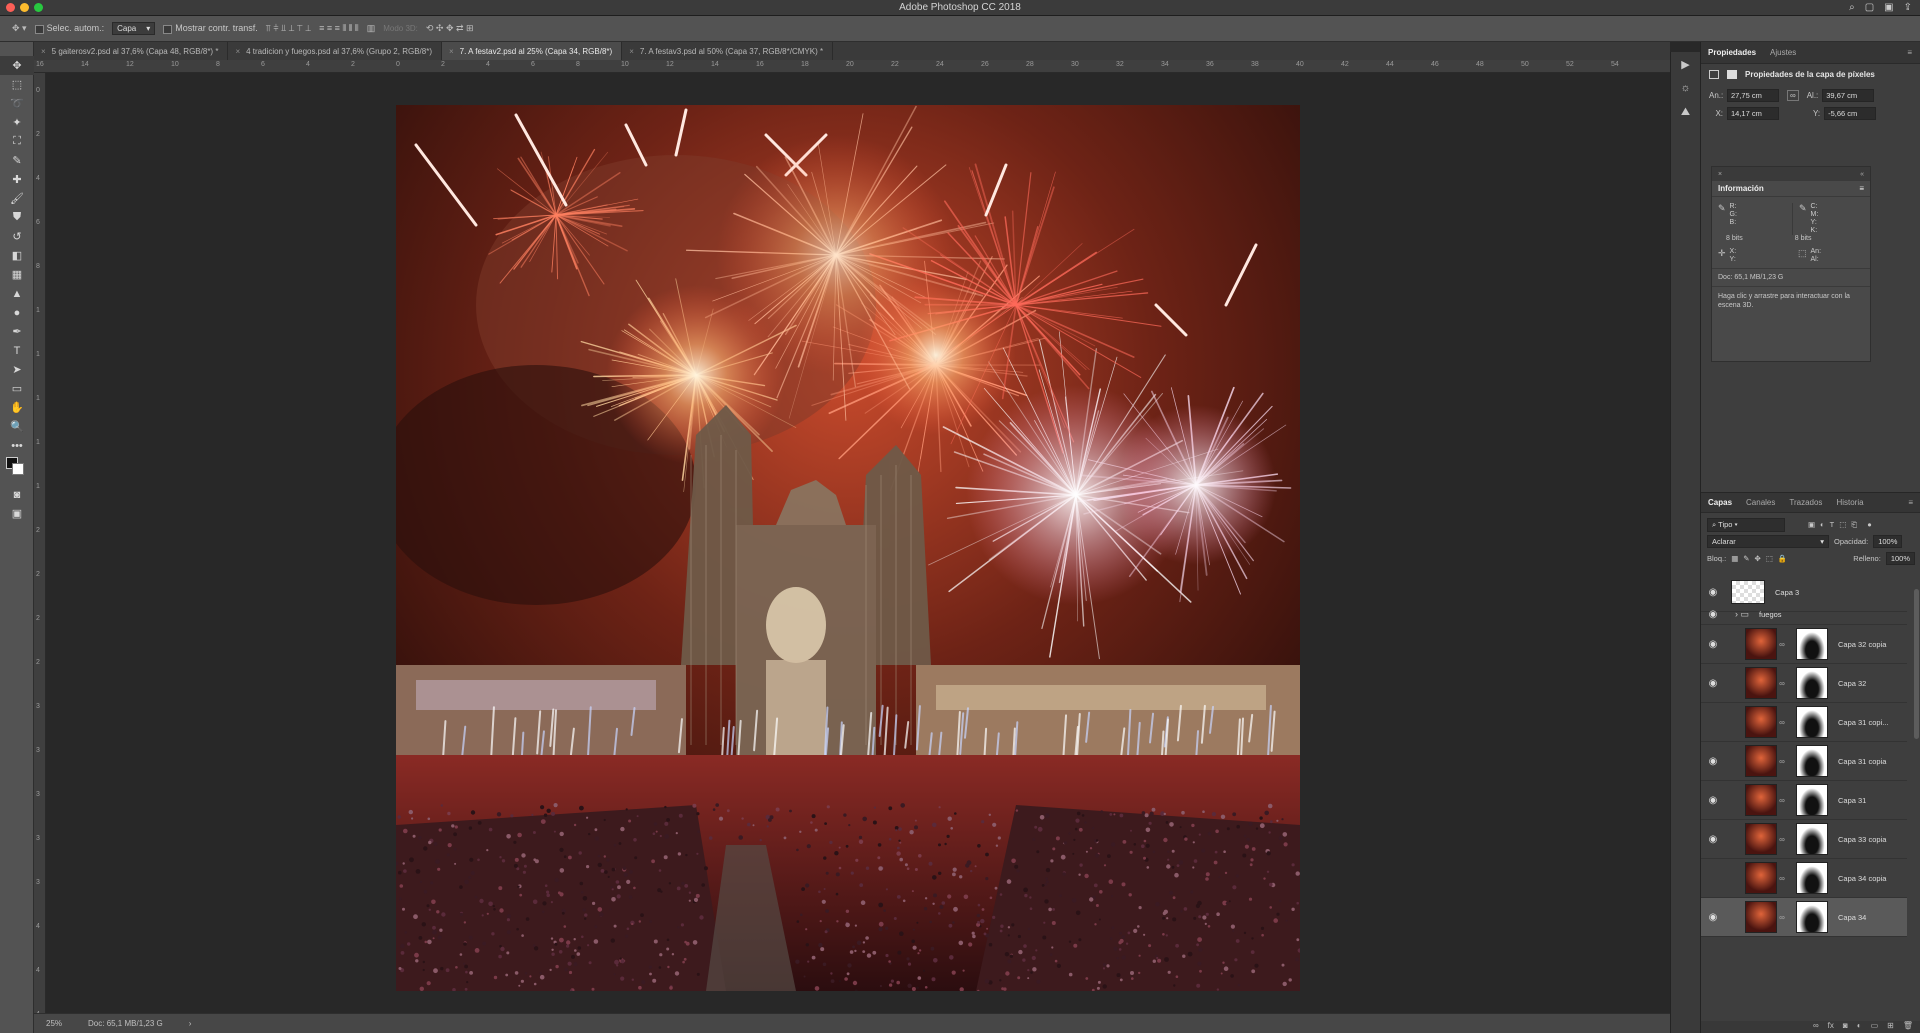 This screenshot has width=1920, height=1033. Describe the element at coordinates (1783, 52) in the screenshot. I see `tab-ajustes: Ajustes` at that location.